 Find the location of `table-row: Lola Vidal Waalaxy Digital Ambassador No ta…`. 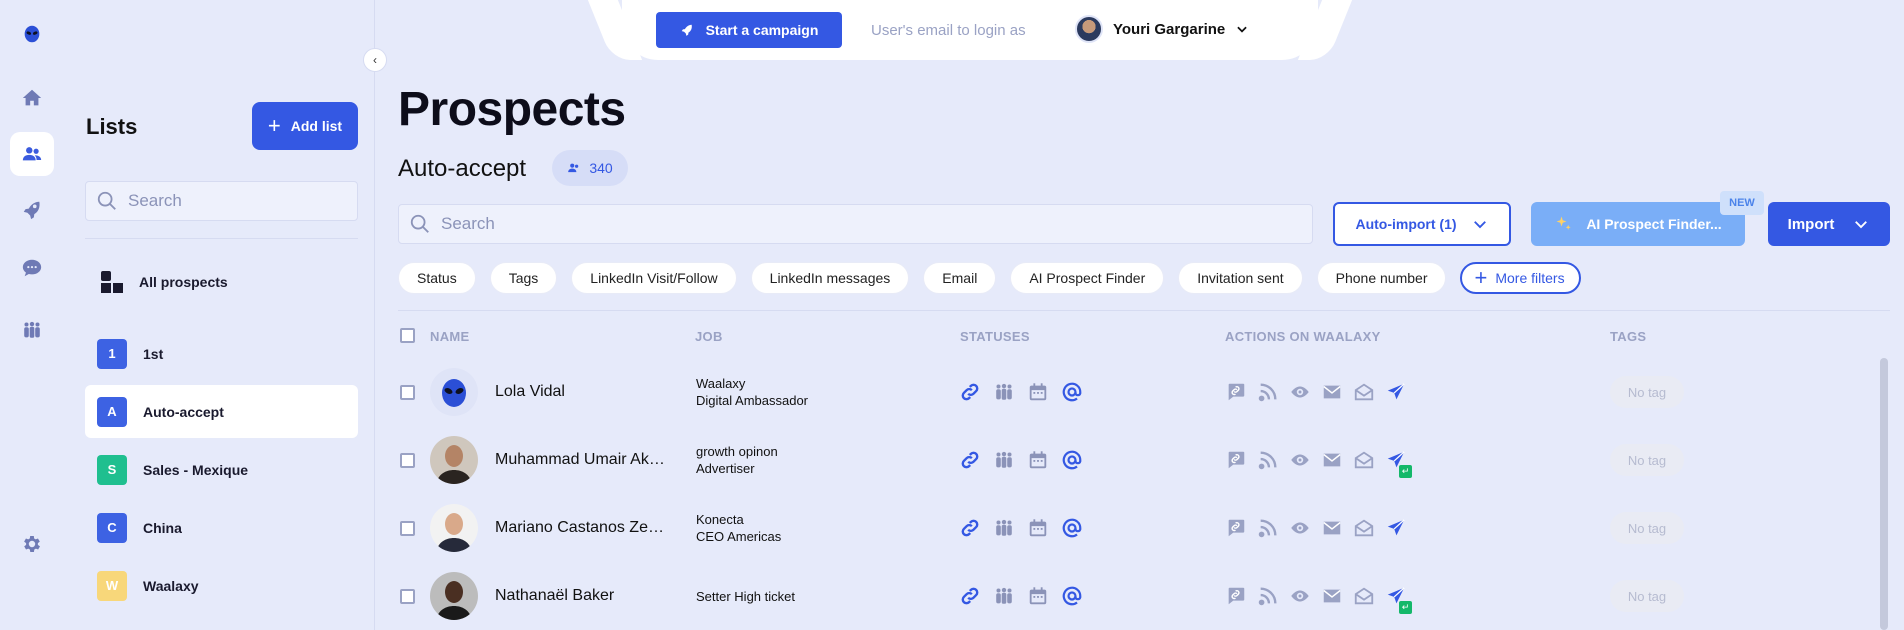

table-row: Lola Vidal Waalaxy Digital Ambassador No ta… is located at coordinates (1133, 392).